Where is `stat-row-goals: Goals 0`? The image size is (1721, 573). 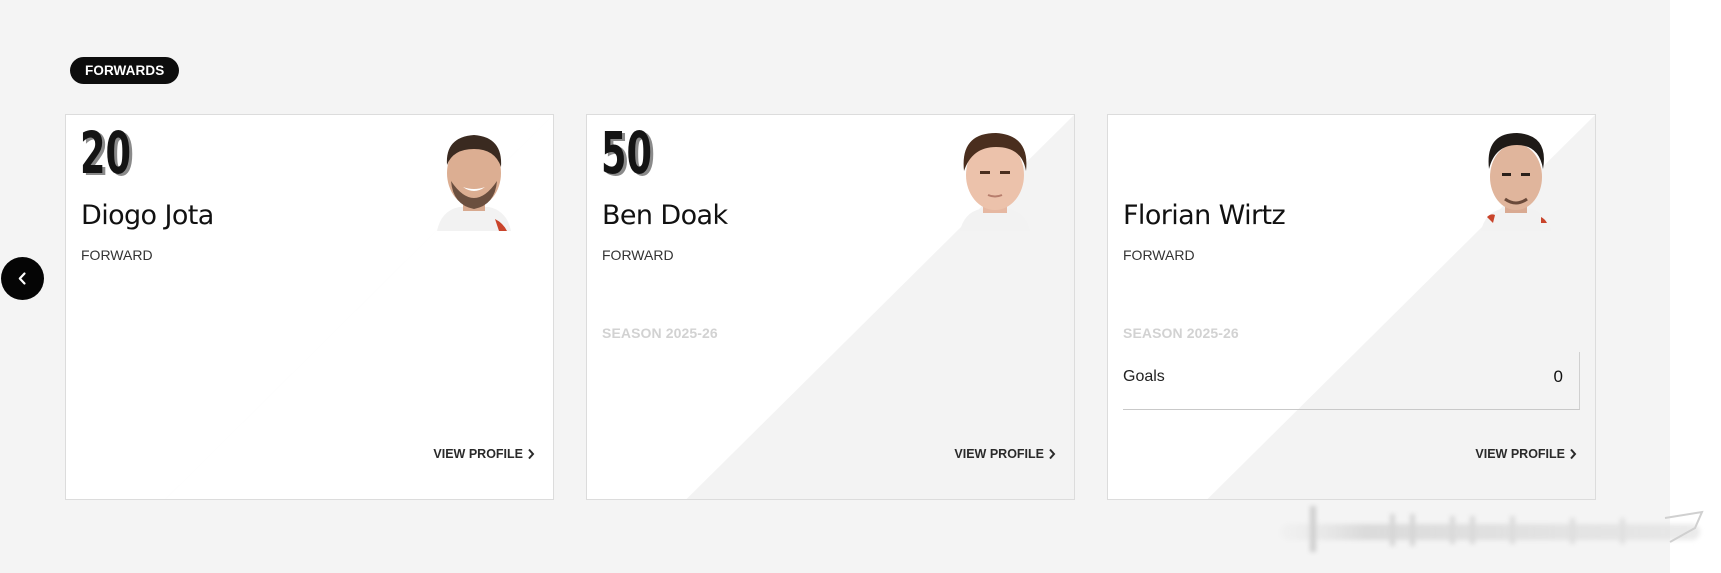
stat-row-goals: Goals 0 is located at coordinates (1351, 381).